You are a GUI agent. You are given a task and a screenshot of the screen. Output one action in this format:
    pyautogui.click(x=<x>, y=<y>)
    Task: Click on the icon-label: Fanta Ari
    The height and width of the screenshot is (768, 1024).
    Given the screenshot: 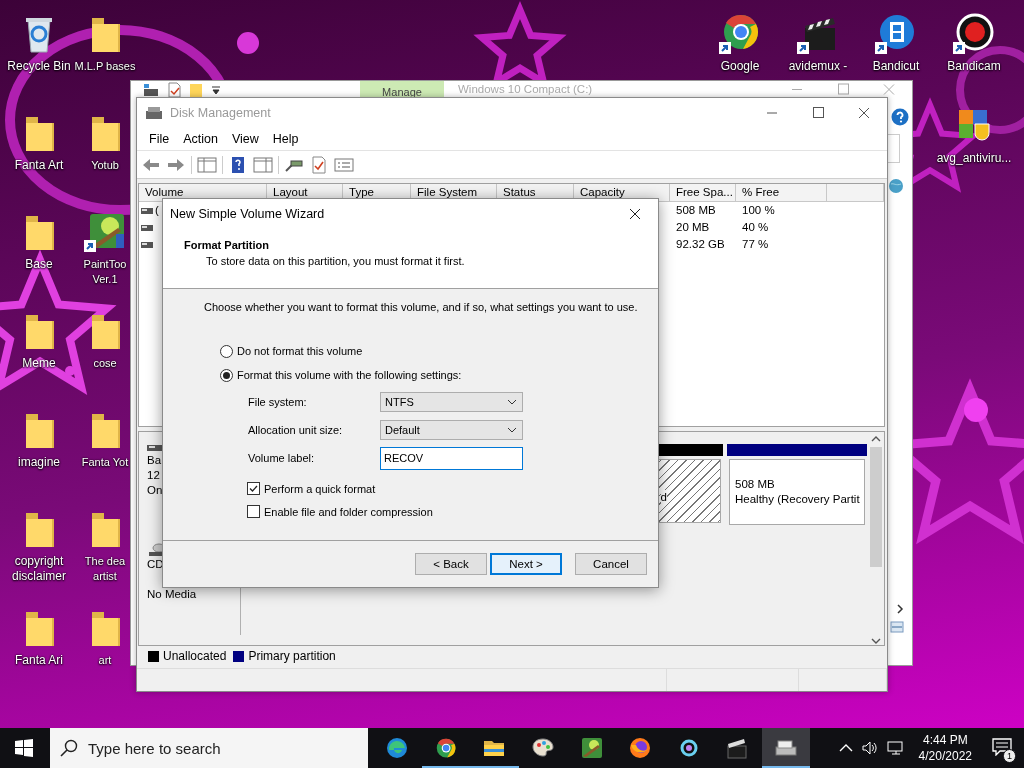 What is the action you would take?
    pyautogui.click(x=39, y=660)
    